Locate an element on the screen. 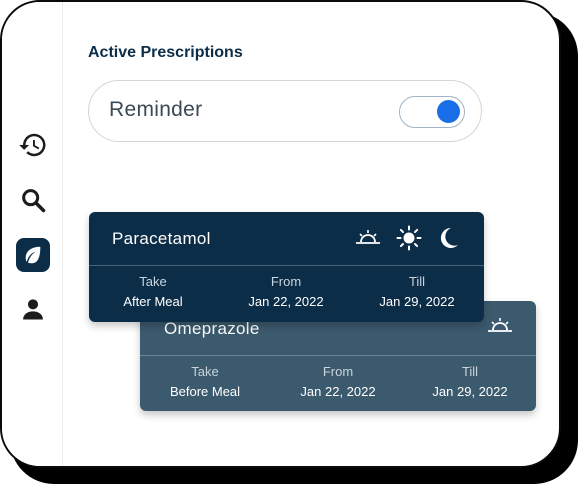 The image size is (580, 486). moon-icon is located at coordinates (448, 240).